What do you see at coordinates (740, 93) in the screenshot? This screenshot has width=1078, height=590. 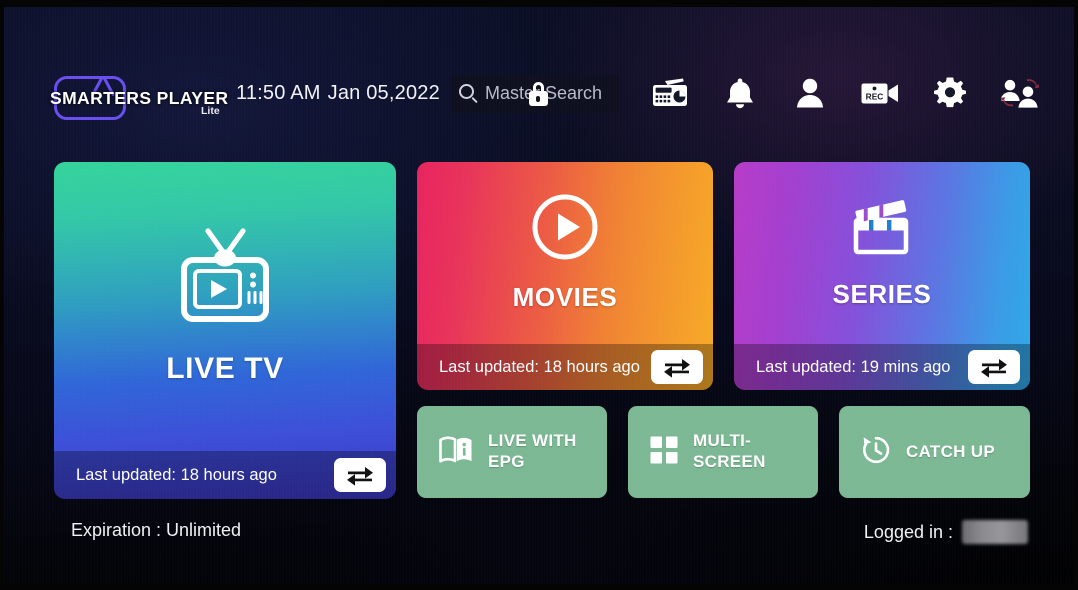 I see `bell-icon` at bounding box center [740, 93].